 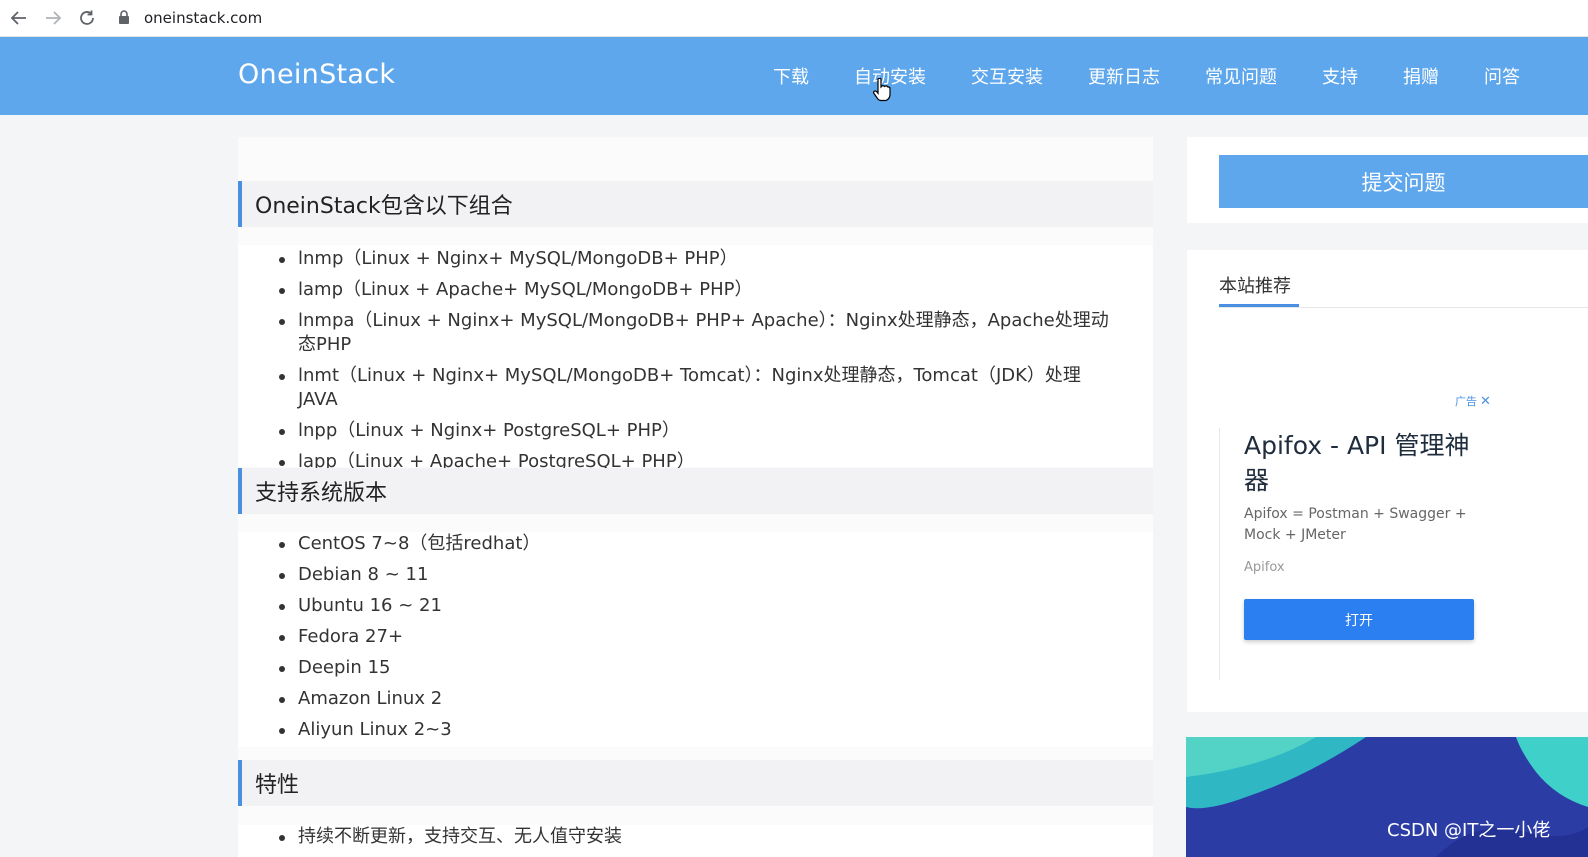 What do you see at coordinates (791, 76) in the screenshot?
I see `nav-download: 下载` at bounding box center [791, 76].